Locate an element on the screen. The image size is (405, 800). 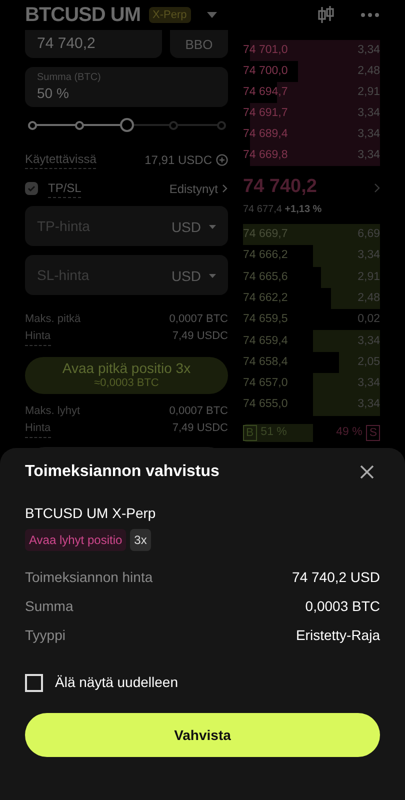
bid-row: 74 659,4 3,34 is located at coordinates (311, 341).